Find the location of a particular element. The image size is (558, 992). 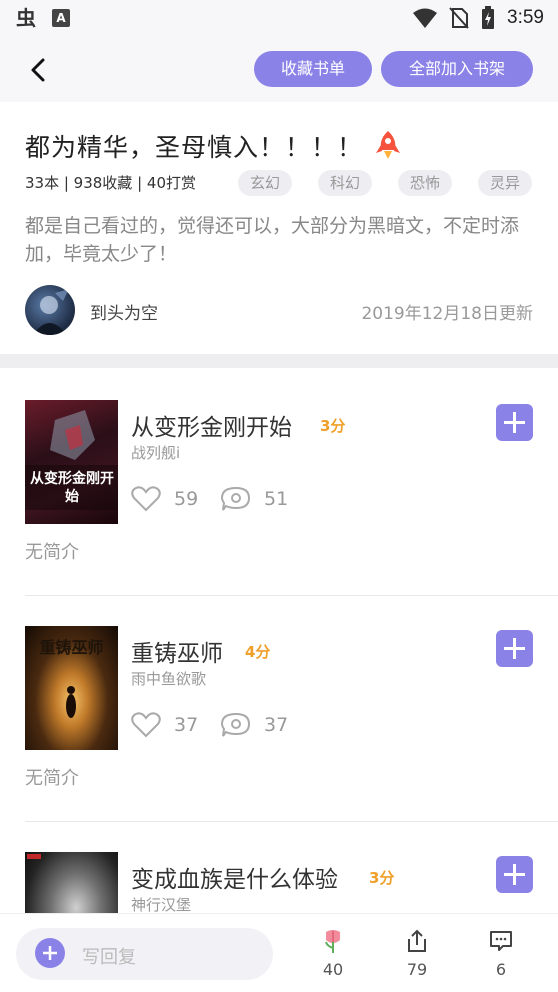

cover-title: 重铸巫师 is located at coordinates (71, 647).